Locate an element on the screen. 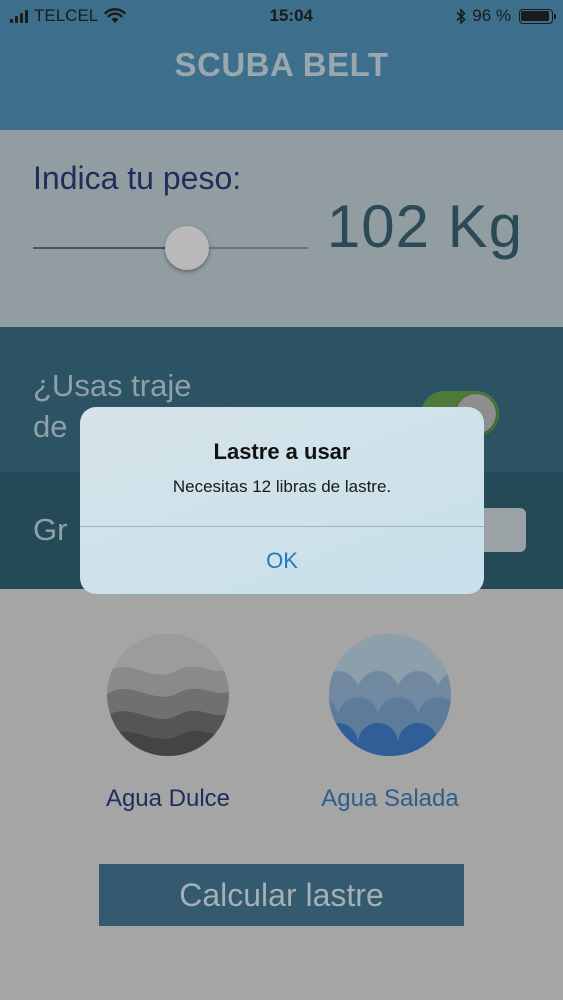 Image resolution: width=563 pixels, height=1000 pixels. slider-fill is located at coordinates (110, 248).